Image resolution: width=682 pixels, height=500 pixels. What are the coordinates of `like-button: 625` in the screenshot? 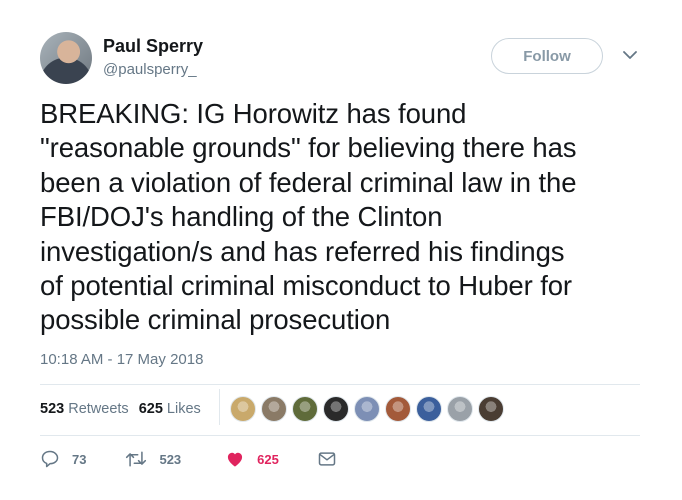 It's located at (252, 459).